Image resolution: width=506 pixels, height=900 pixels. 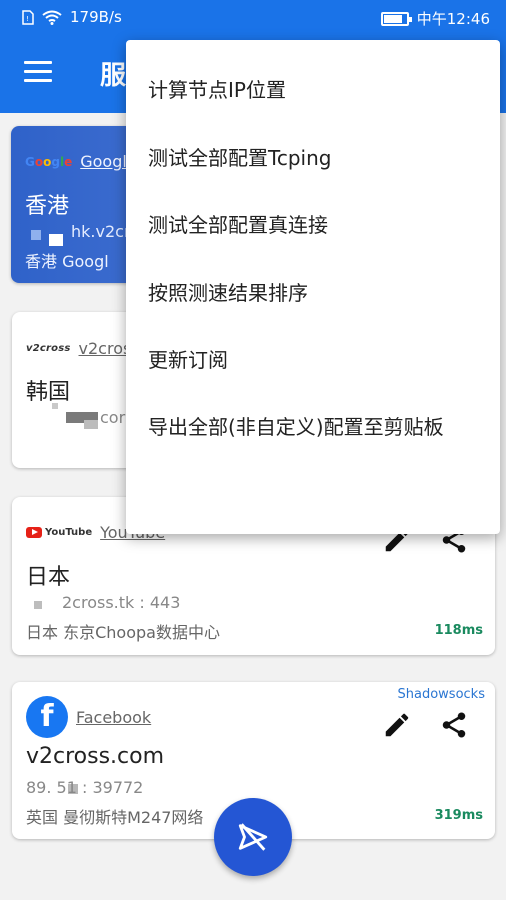 What do you see at coordinates (67, 261) in the screenshot?
I see `server-location: 香港 Googl` at bounding box center [67, 261].